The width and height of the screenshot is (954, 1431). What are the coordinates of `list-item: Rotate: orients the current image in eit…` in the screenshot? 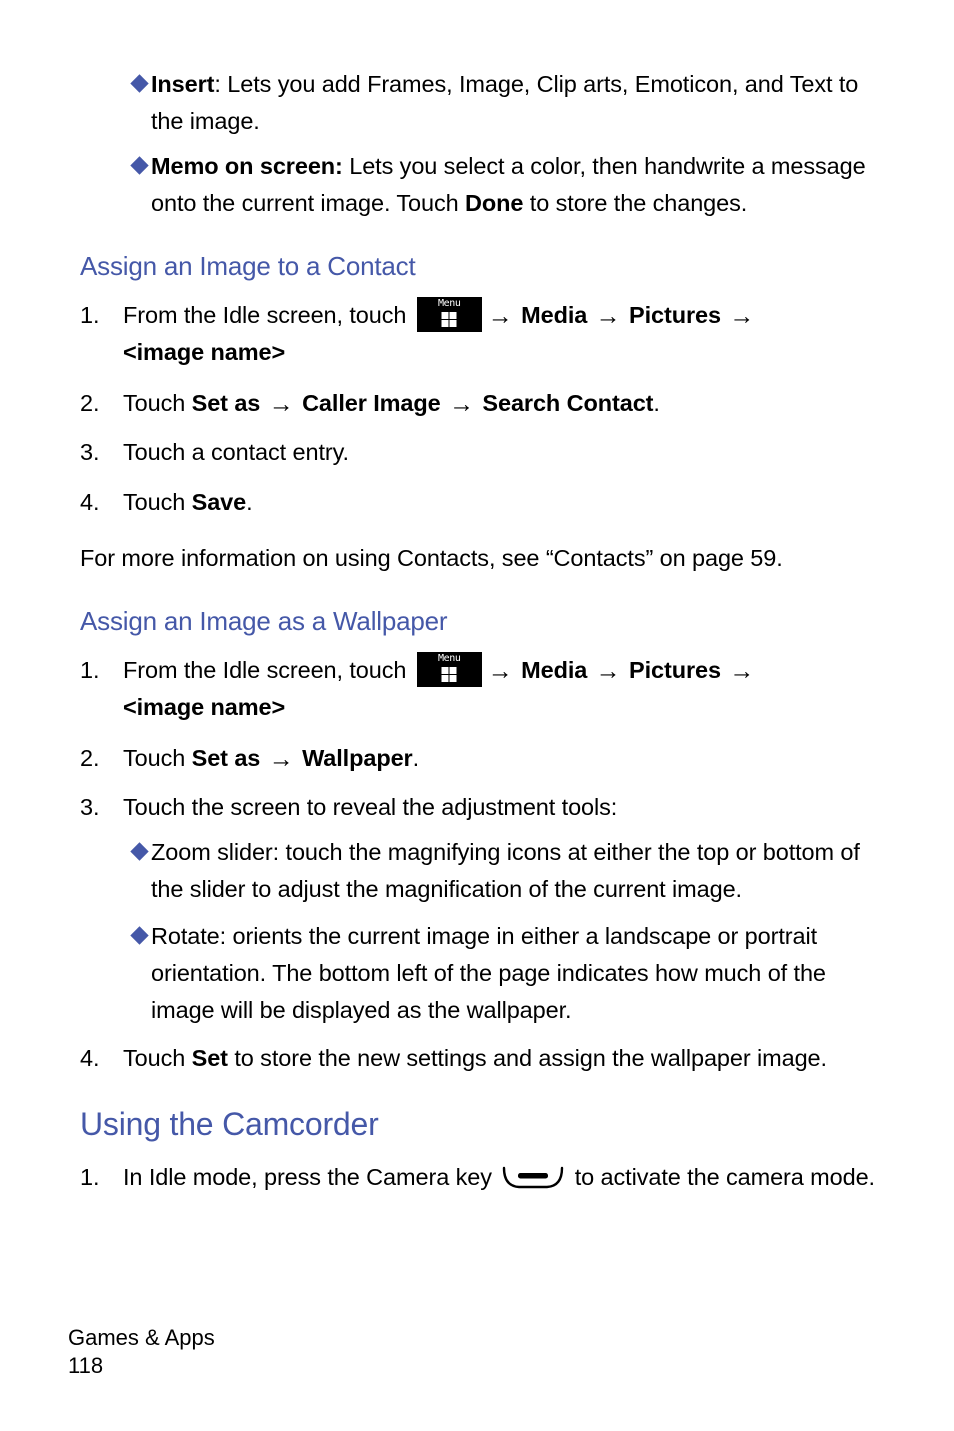 It's located at (501, 973).